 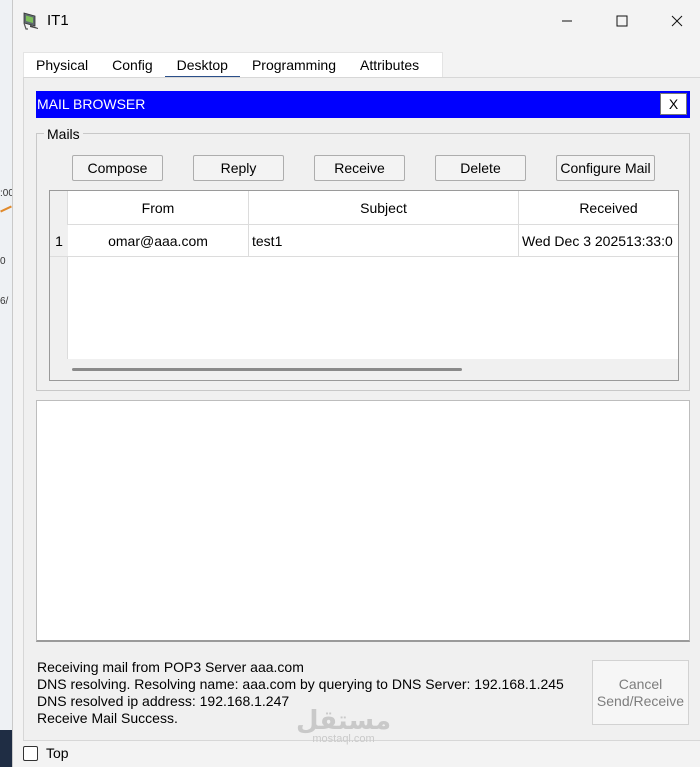 I want to click on mails-group-label: Mails, so click(x=63, y=134).